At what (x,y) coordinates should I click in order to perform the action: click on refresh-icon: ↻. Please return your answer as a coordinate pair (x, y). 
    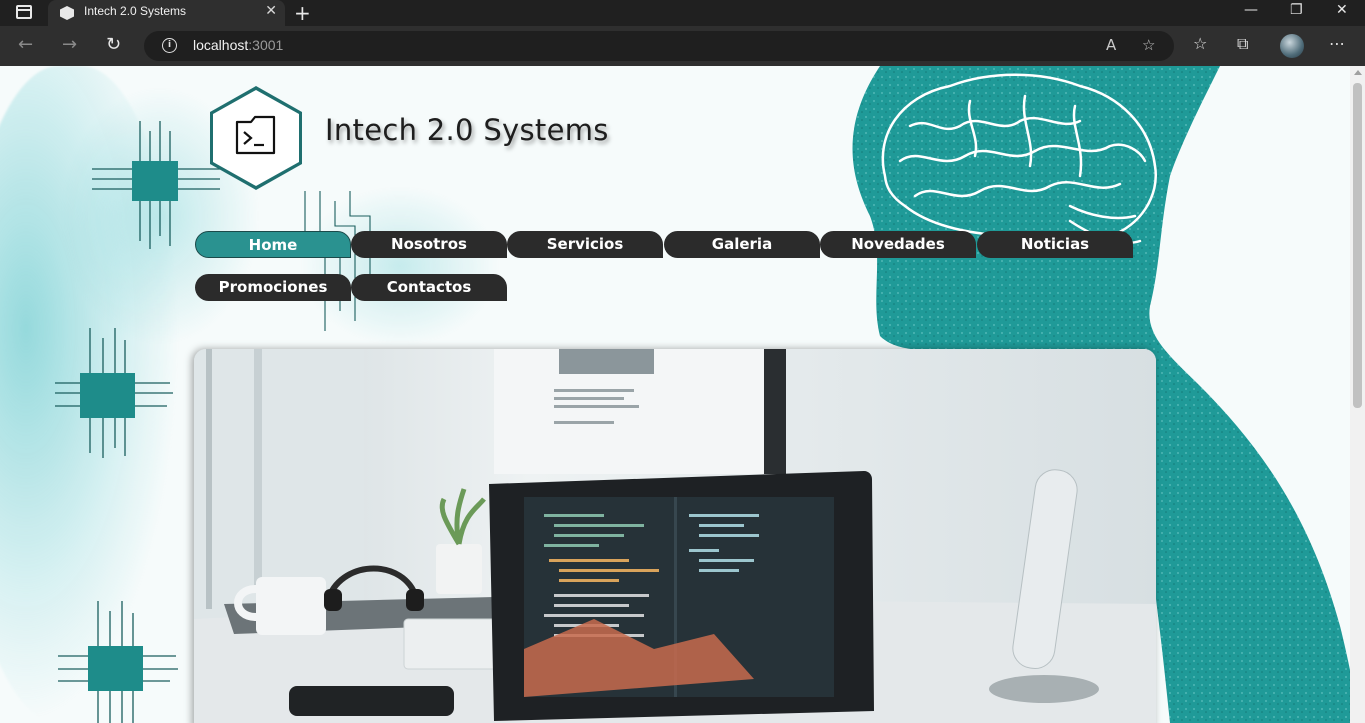
    Looking at the image, I should click on (113, 44).